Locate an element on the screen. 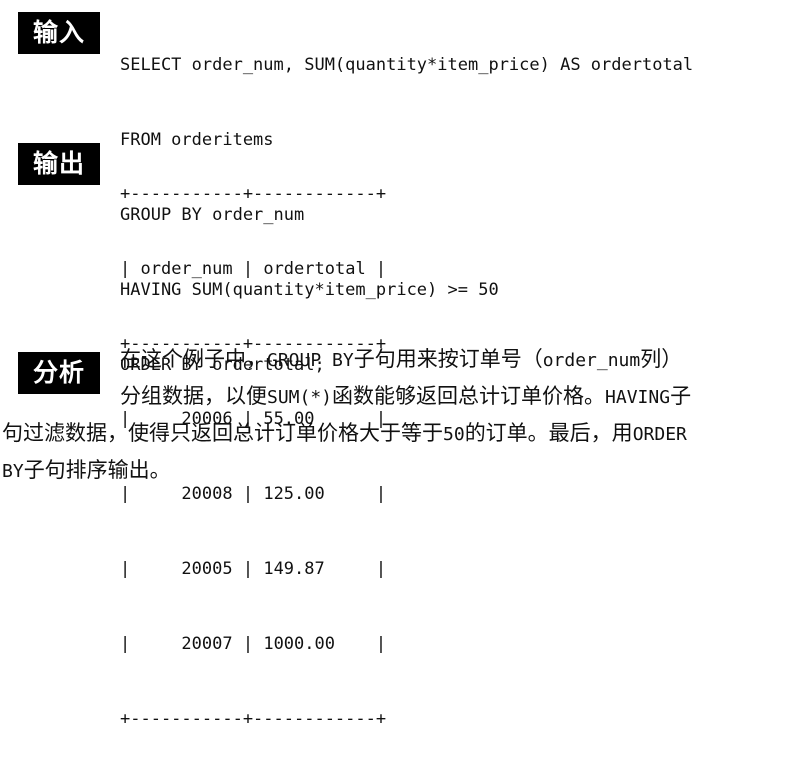  analysis-label: 分析 is located at coordinates (59, 373).